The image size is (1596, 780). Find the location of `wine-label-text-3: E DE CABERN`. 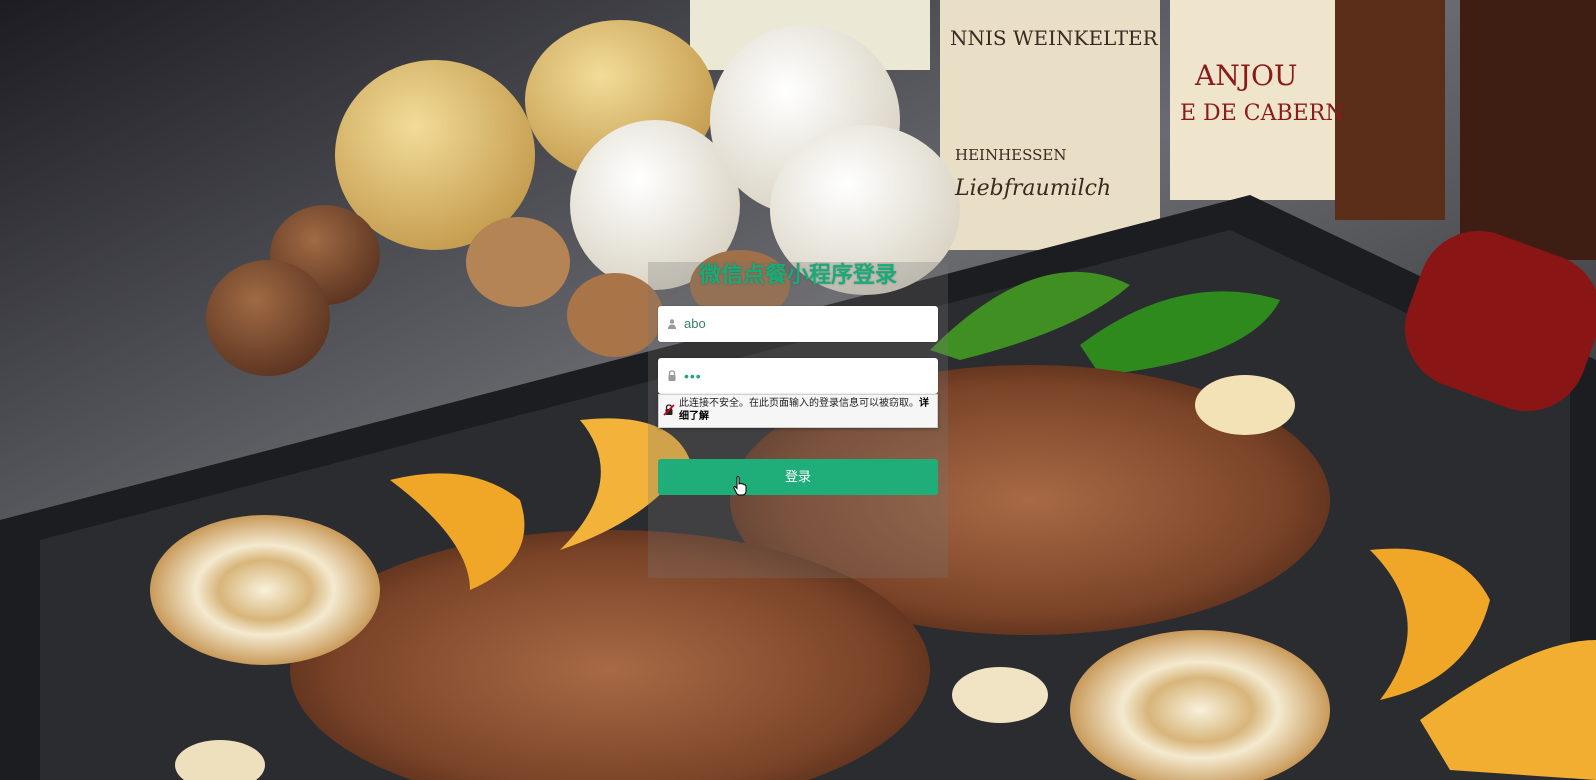

wine-label-text-3: E DE CABERN is located at coordinates (1262, 113).